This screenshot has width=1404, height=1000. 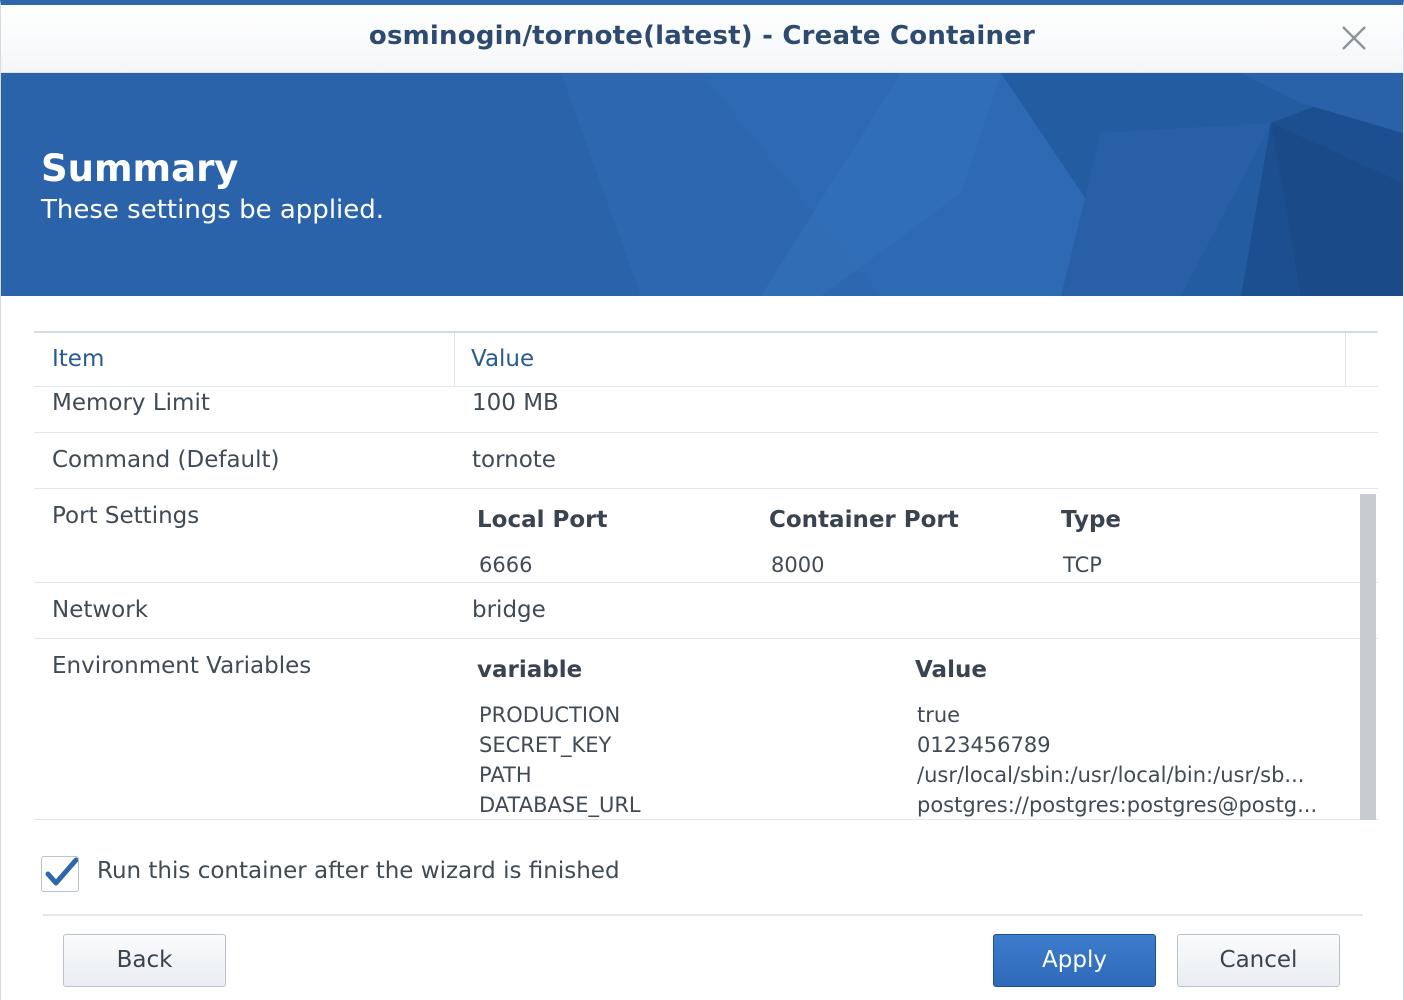 I want to click on table-row-command: Command (Default) tornote, so click(x=706, y=461).